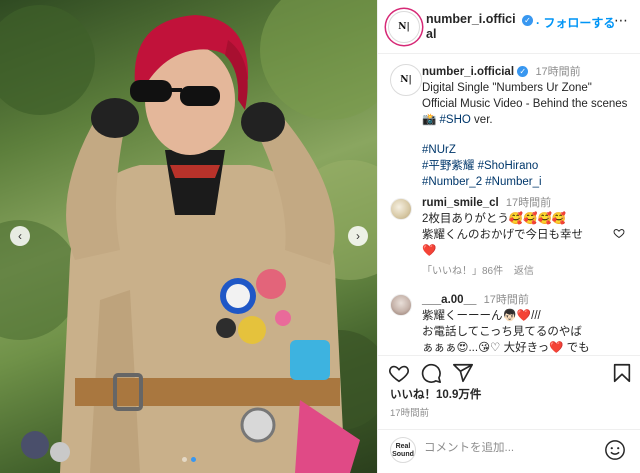  What do you see at coordinates (619, 233) in the screenshot?
I see `comment-like-heart-icon` at bounding box center [619, 233].